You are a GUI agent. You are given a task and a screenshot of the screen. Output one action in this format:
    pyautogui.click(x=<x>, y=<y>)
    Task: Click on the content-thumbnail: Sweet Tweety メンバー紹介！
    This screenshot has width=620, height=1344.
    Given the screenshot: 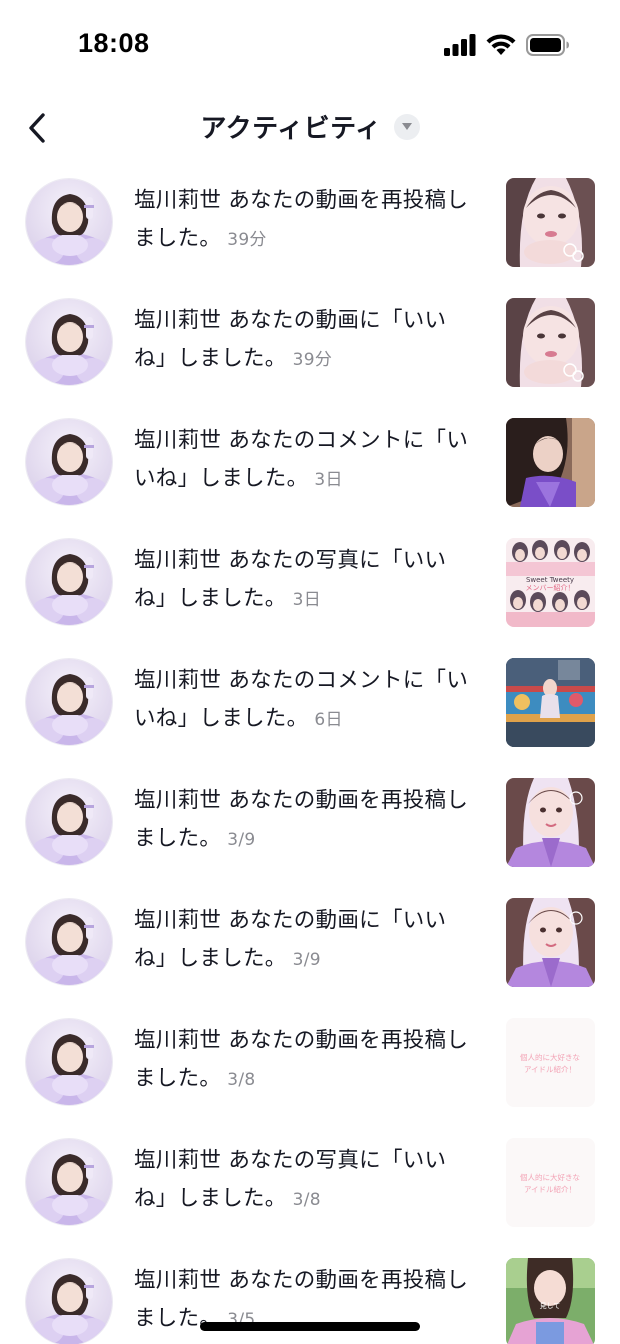 What is the action you would take?
    pyautogui.click(x=550, y=582)
    